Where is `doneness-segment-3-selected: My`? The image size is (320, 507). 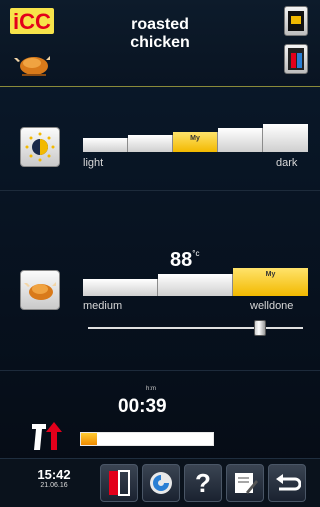
doneness-segment-3-selected: My is located at coordinates (270, 282).